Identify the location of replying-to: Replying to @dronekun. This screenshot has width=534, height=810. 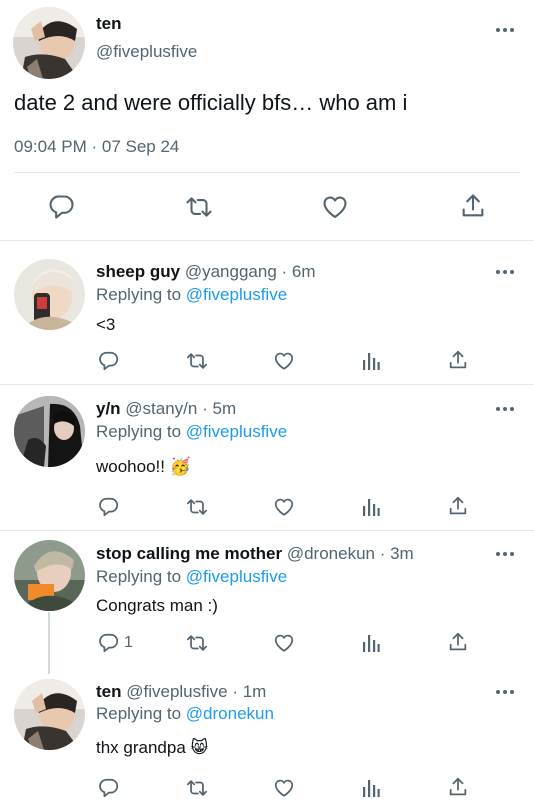
(185, 714).